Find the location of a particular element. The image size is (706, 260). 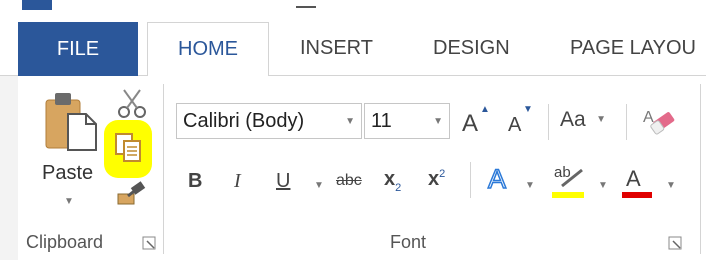

tab-file: FILE is located at coordinates (78, 49).